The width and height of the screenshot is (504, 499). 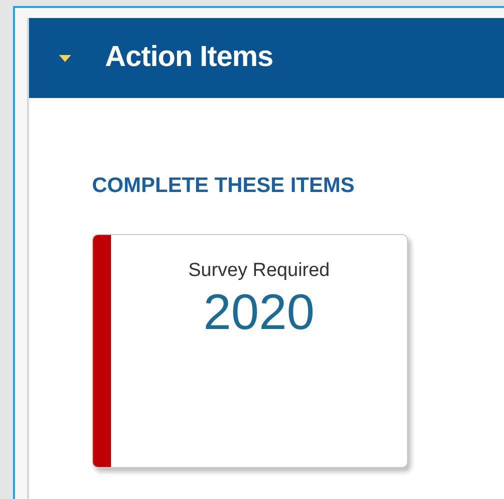 I want to click on panel-title: Action Items, so click(x=189, y=58).